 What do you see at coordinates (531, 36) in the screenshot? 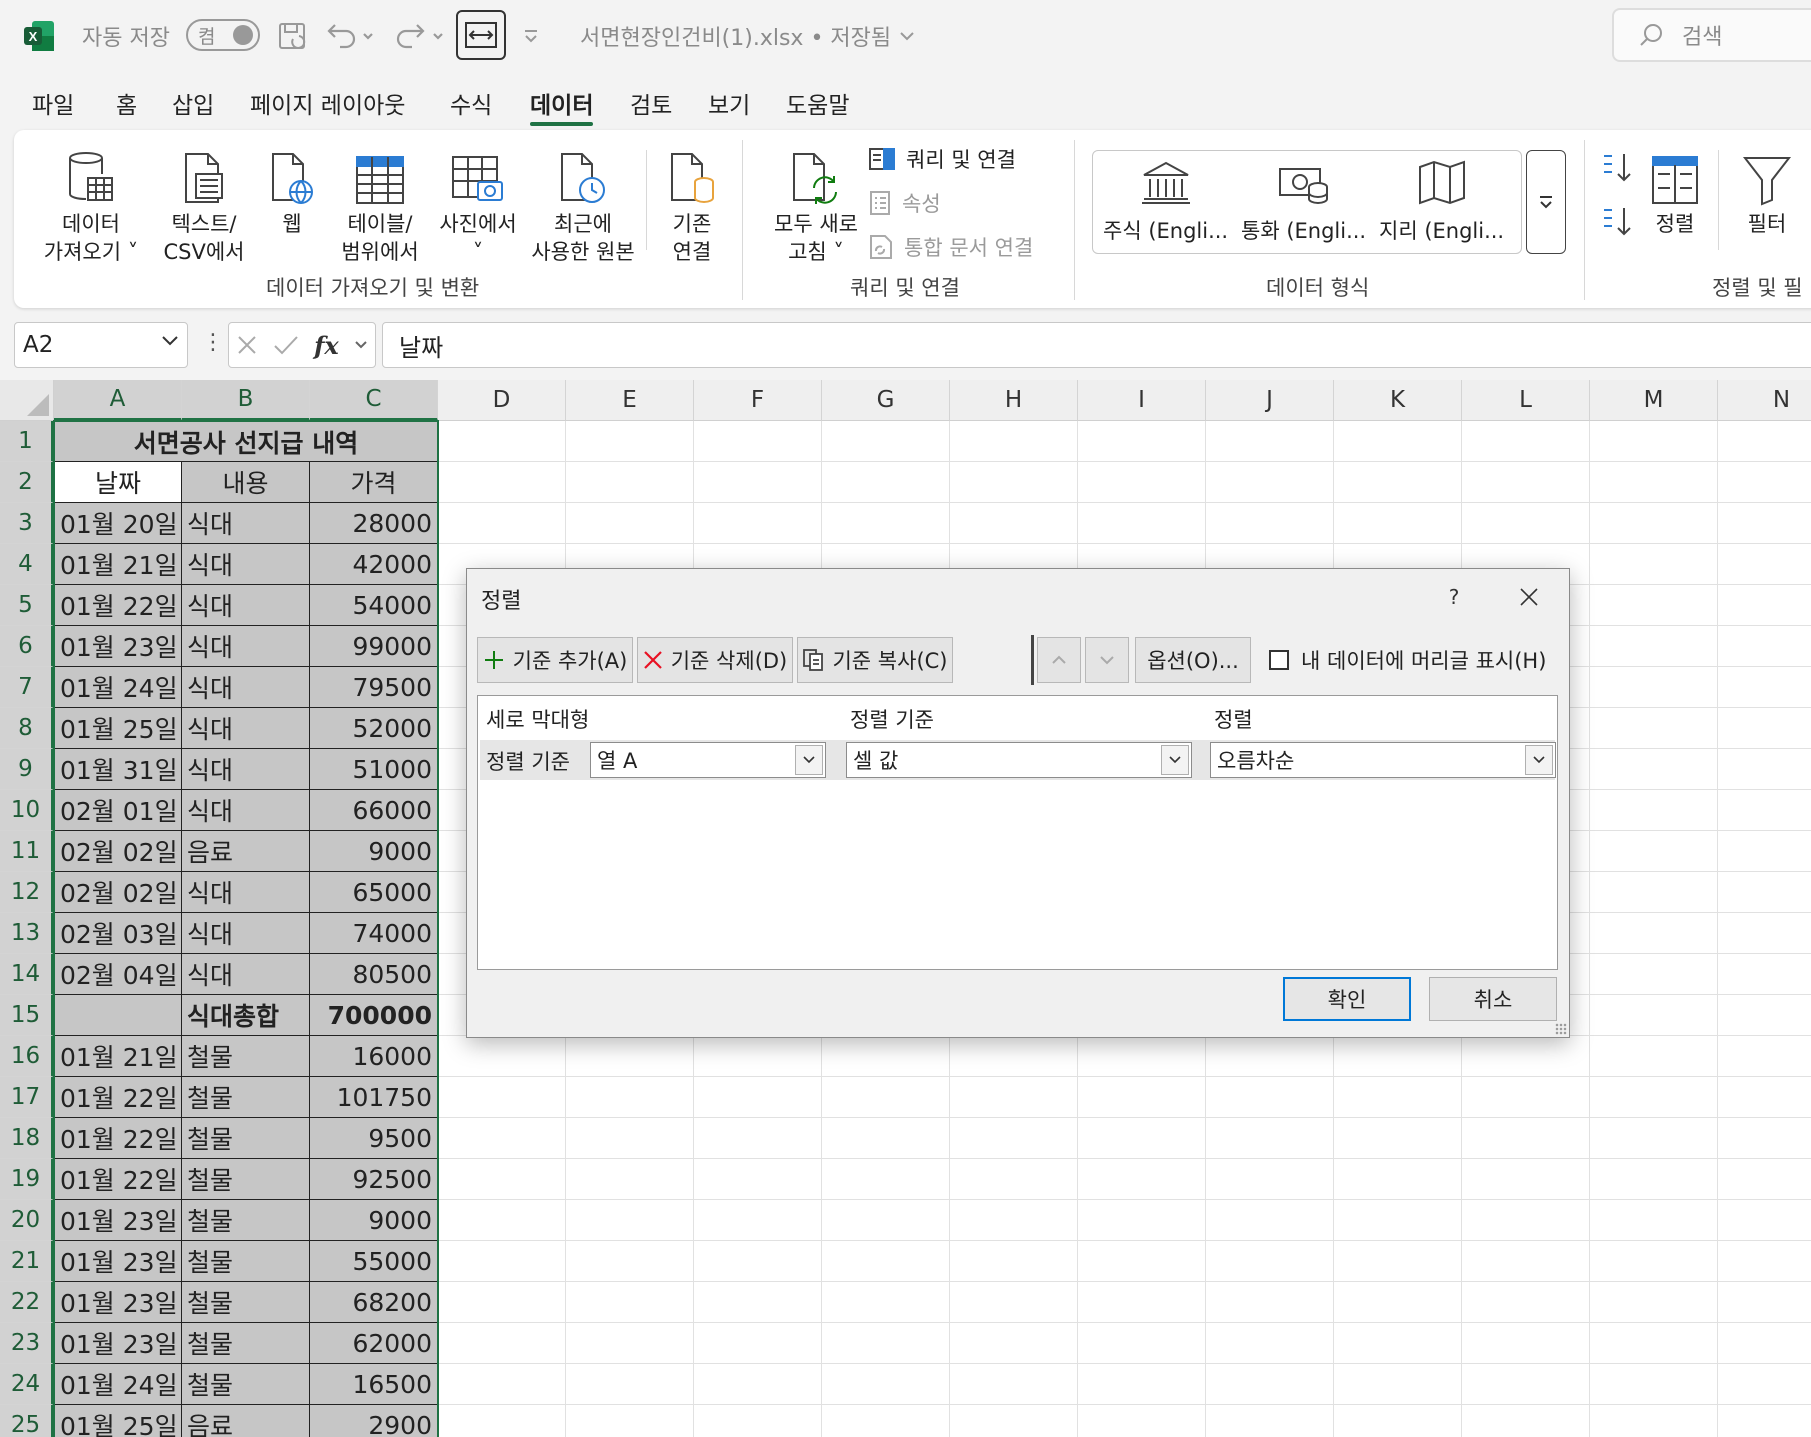
I see `customize-qat-icon` at bounding box center [531, 36].